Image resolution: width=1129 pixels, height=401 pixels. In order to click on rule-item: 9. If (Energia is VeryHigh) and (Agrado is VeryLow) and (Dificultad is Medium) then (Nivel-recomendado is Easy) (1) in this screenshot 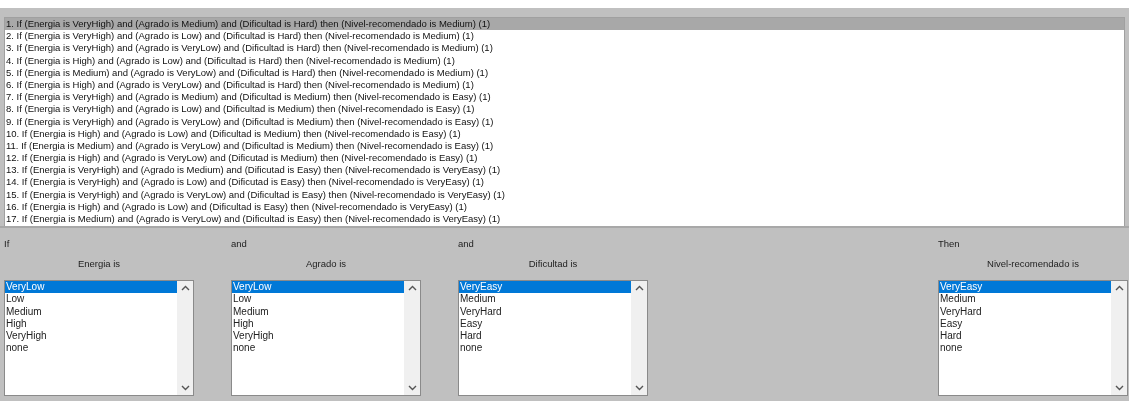, I will do `click(564, 121)`.